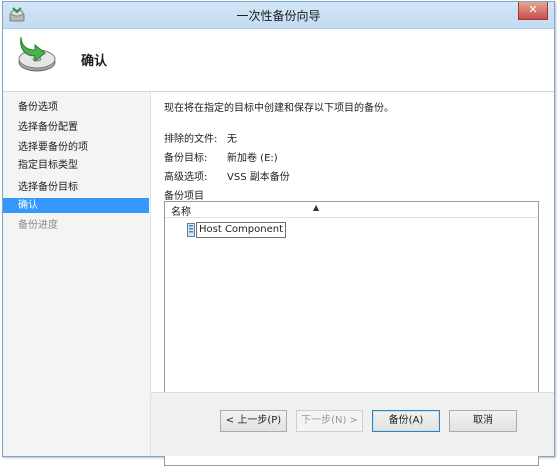 This screenshot has width=558, height=466. I want to click on nav-step-select-config: 选择备份配置, so click(76, 127).